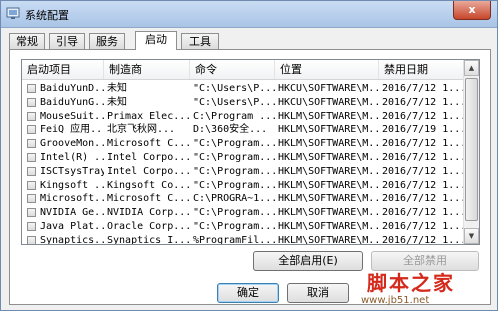 Image resolution: width=498 pixels, height=311 pixels. What do you see at coordinates (156, 40) in the screenshot?
I see `tab-startup: 启动` at bounding box center [156, 40].